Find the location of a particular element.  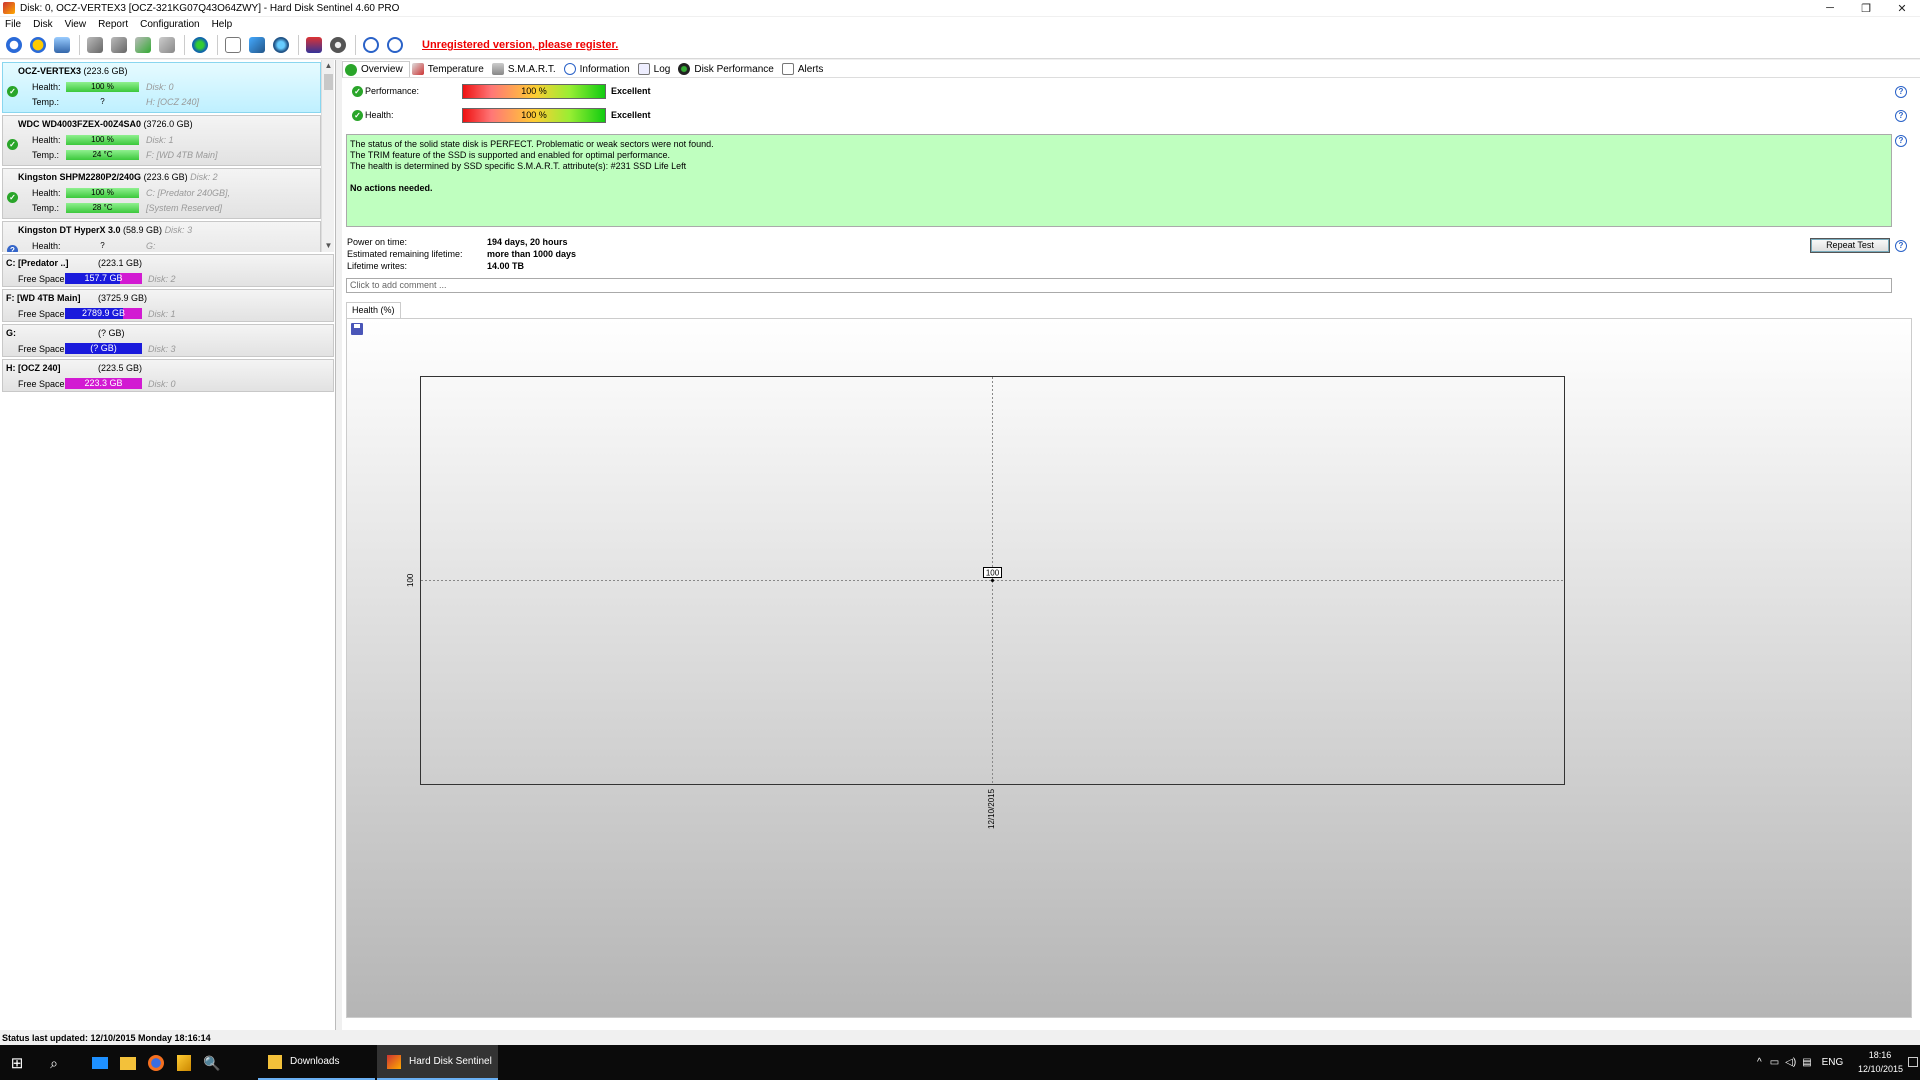

document-icon is located at coordinates (233, 45).